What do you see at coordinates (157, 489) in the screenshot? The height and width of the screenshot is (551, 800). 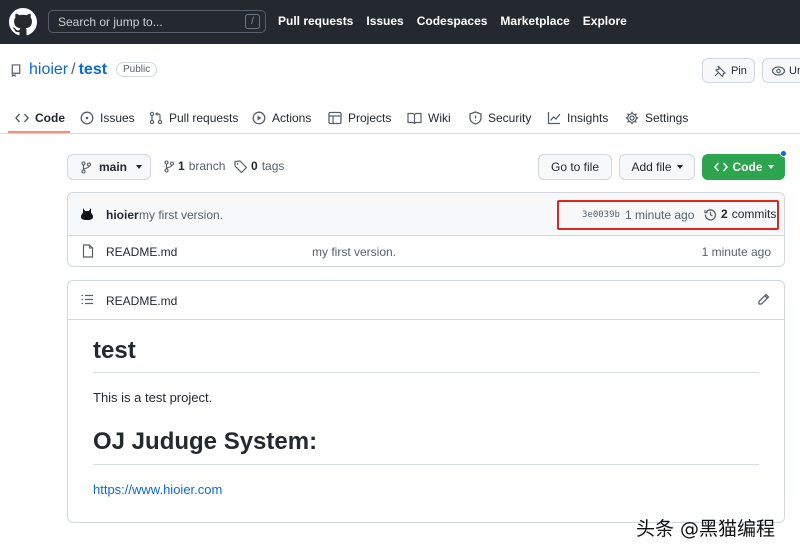 I see `readme-link: https://www.hioier.com` at bounding box center [157, 489].